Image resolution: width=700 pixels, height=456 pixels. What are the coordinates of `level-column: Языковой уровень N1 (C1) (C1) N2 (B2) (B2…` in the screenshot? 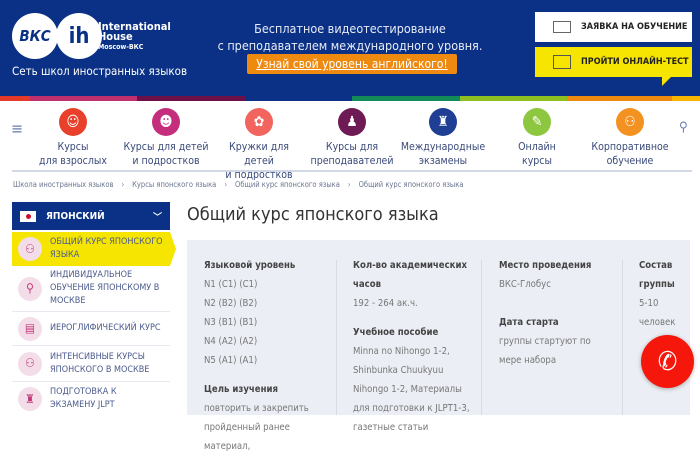 It's located at (256, 356).